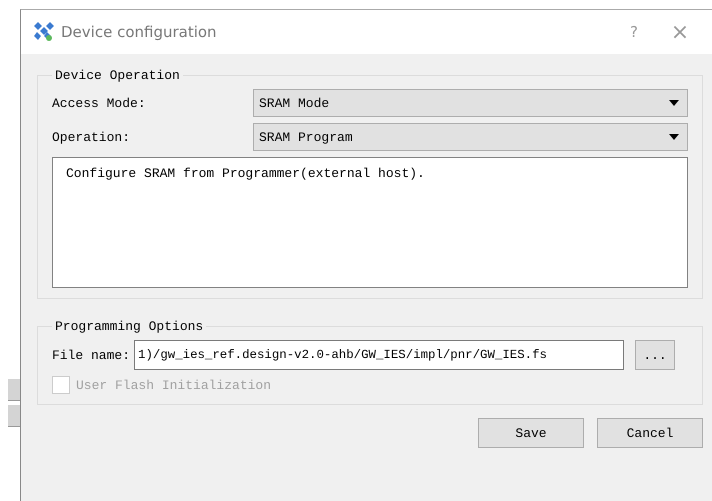 The image size is (712, 501). I want to click on cancel-button: Cancel, so click(650, 433).